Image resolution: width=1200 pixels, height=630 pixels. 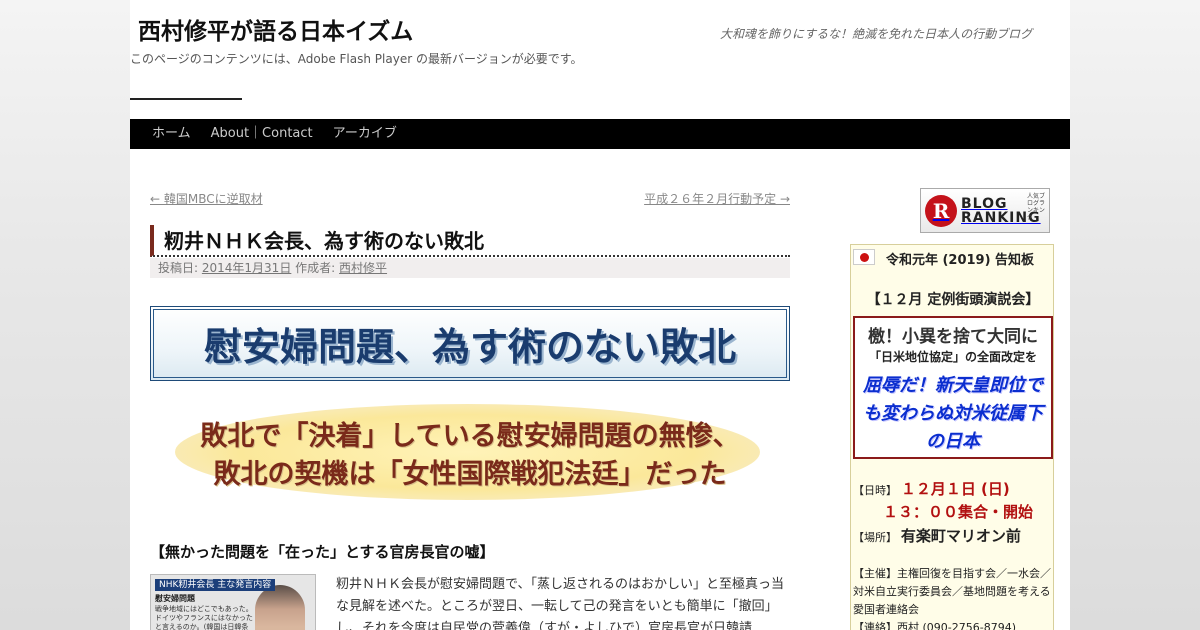 I want to click on nav-item-home: ホーム, so click(x=171, y=134).